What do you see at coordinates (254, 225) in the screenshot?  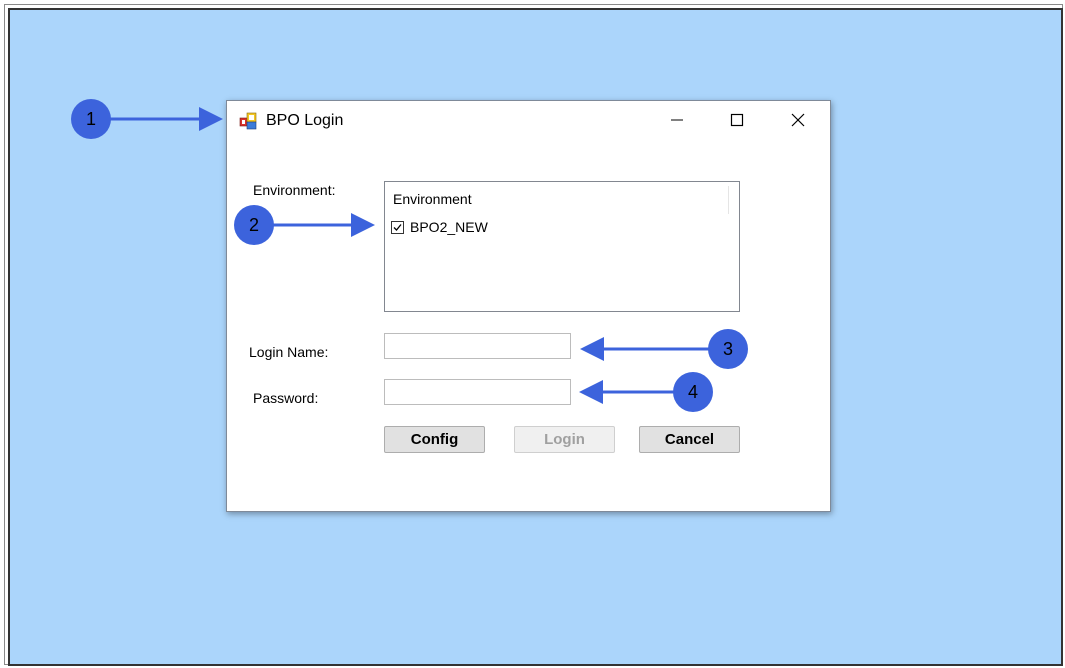 I see `annotation-badge-2: 2` at bounding box center [254, 225].